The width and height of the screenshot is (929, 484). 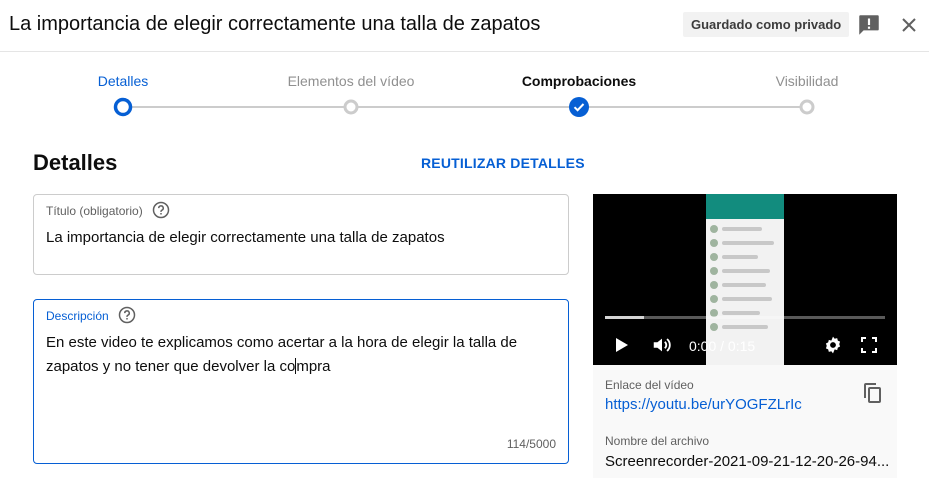 I want to click on step-checks-dot, so click(x=579, y=107).